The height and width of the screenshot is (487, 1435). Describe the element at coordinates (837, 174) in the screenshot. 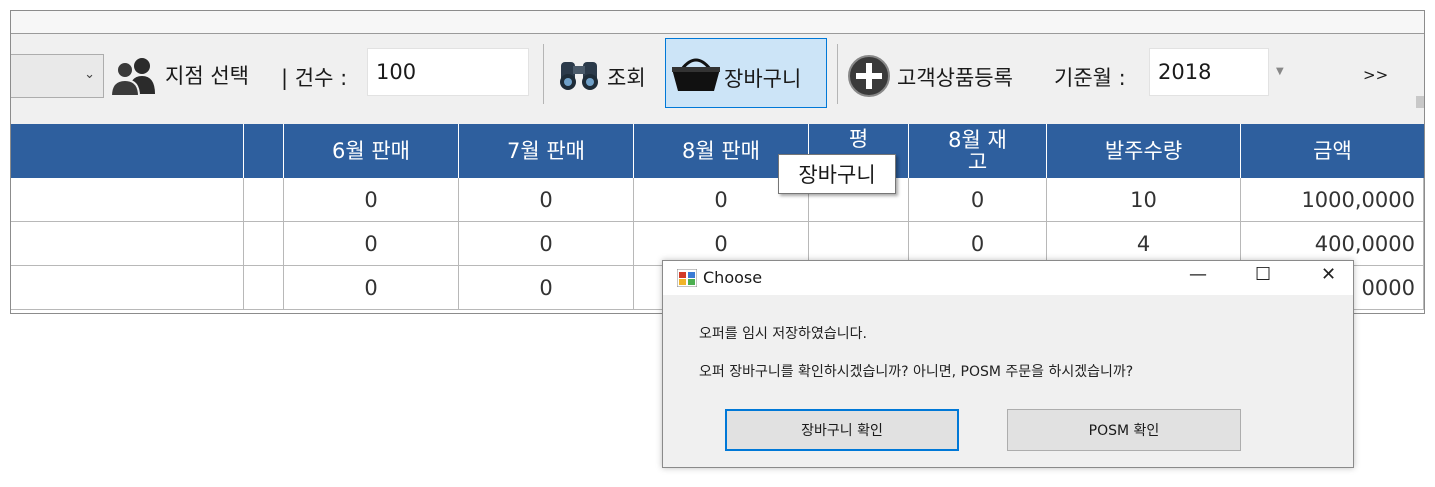

I see `basket-tooltip: 장바구니` at that location.